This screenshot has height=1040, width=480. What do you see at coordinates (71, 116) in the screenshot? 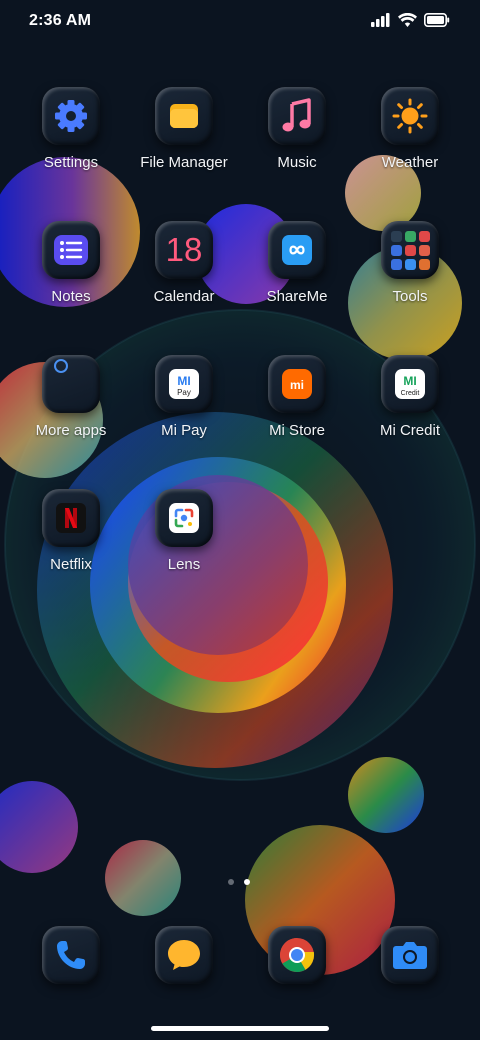
I see `gear-icon` at bounding box center [71, 116].